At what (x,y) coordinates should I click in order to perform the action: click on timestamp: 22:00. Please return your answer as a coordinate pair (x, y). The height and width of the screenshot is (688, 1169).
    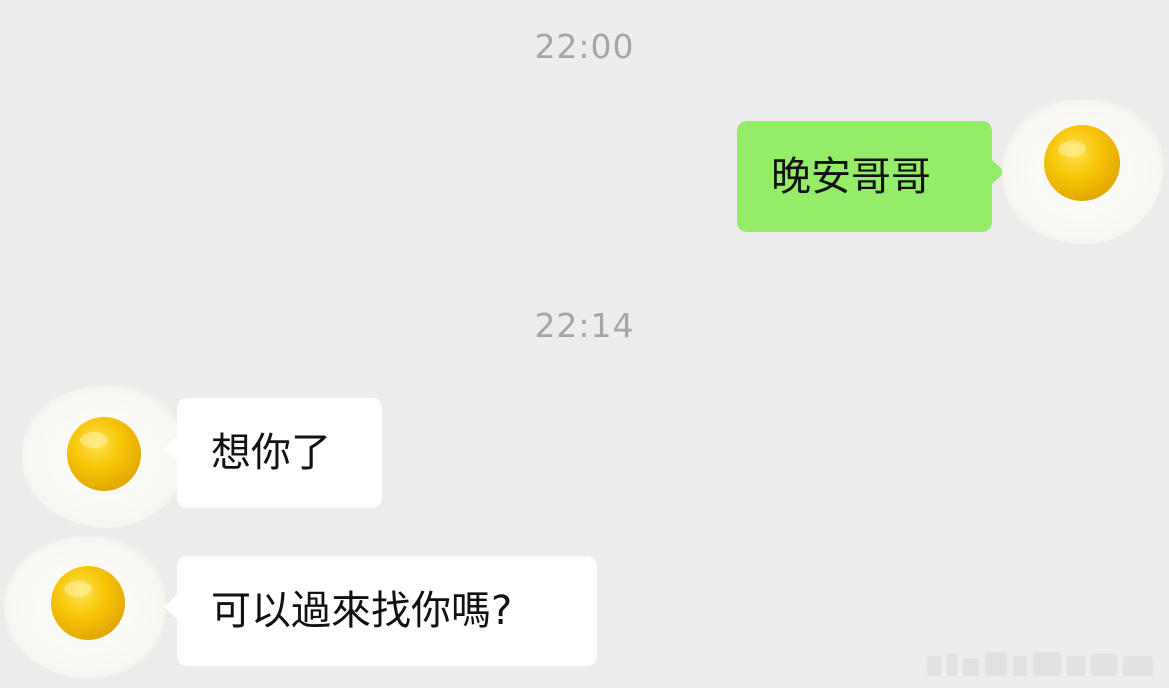
    Looking at the image, I should click on (584, 46).